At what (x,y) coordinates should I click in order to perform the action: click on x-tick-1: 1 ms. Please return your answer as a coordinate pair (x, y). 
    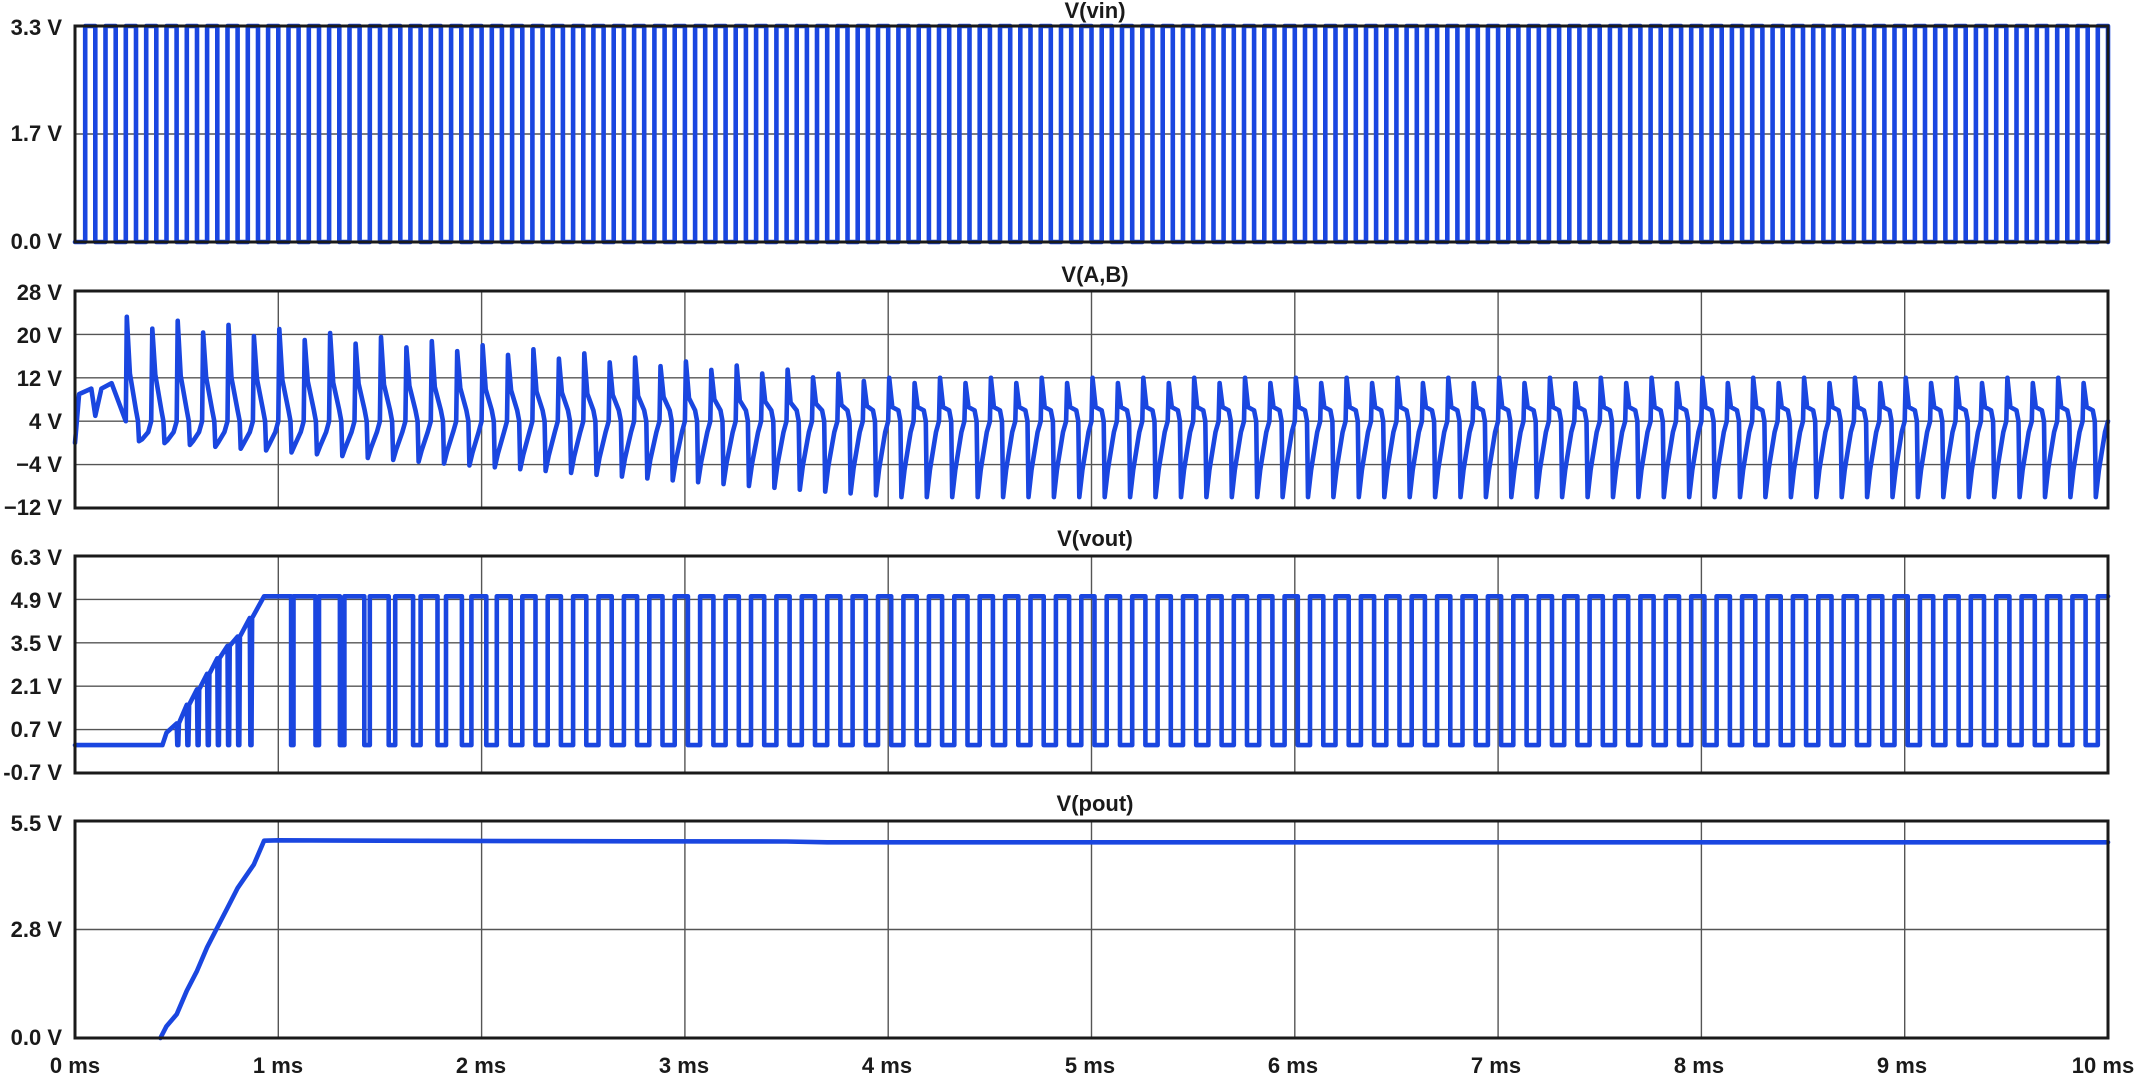
    Looking at the image, I should click on (278, 1064).